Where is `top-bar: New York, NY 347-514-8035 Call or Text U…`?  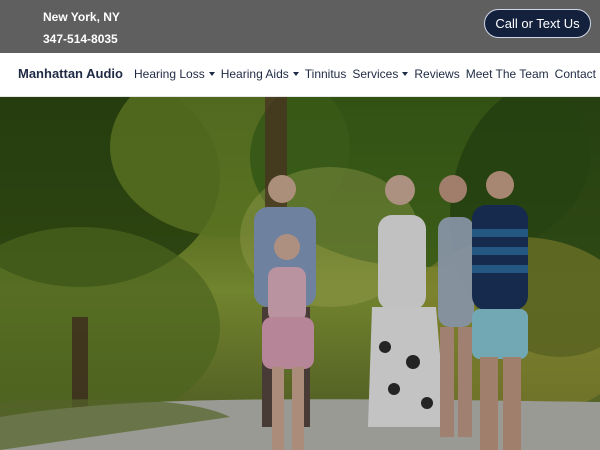
top-bar: New York, NY 347-514-8035 Call or Text U… is located at coordinates (300, 26).